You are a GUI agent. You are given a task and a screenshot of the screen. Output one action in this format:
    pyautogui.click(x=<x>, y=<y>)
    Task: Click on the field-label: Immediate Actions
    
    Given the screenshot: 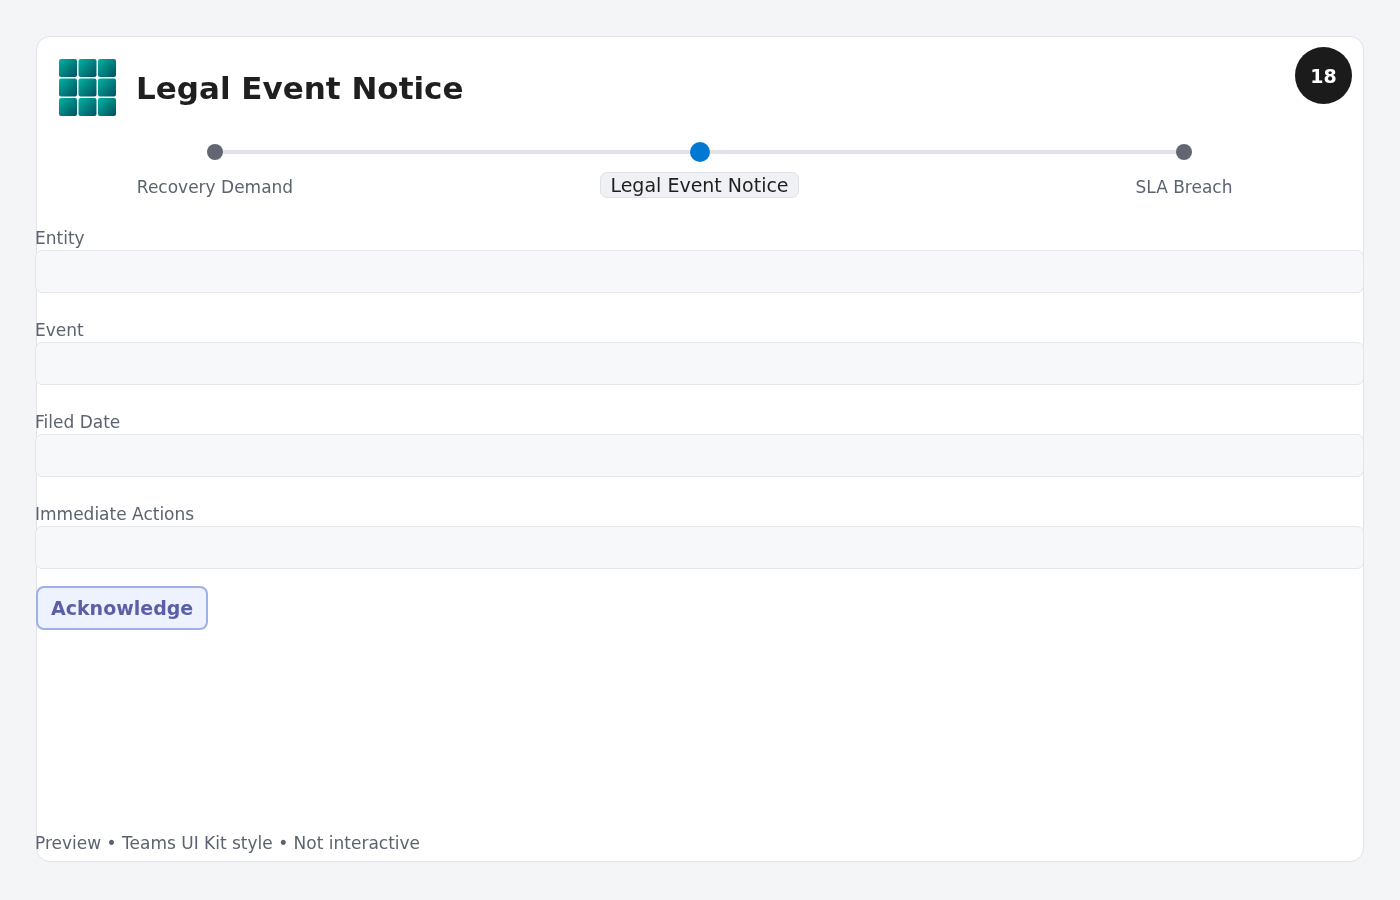 What is the action you would take?
    pyautogui.click(x=115, y=515)
    